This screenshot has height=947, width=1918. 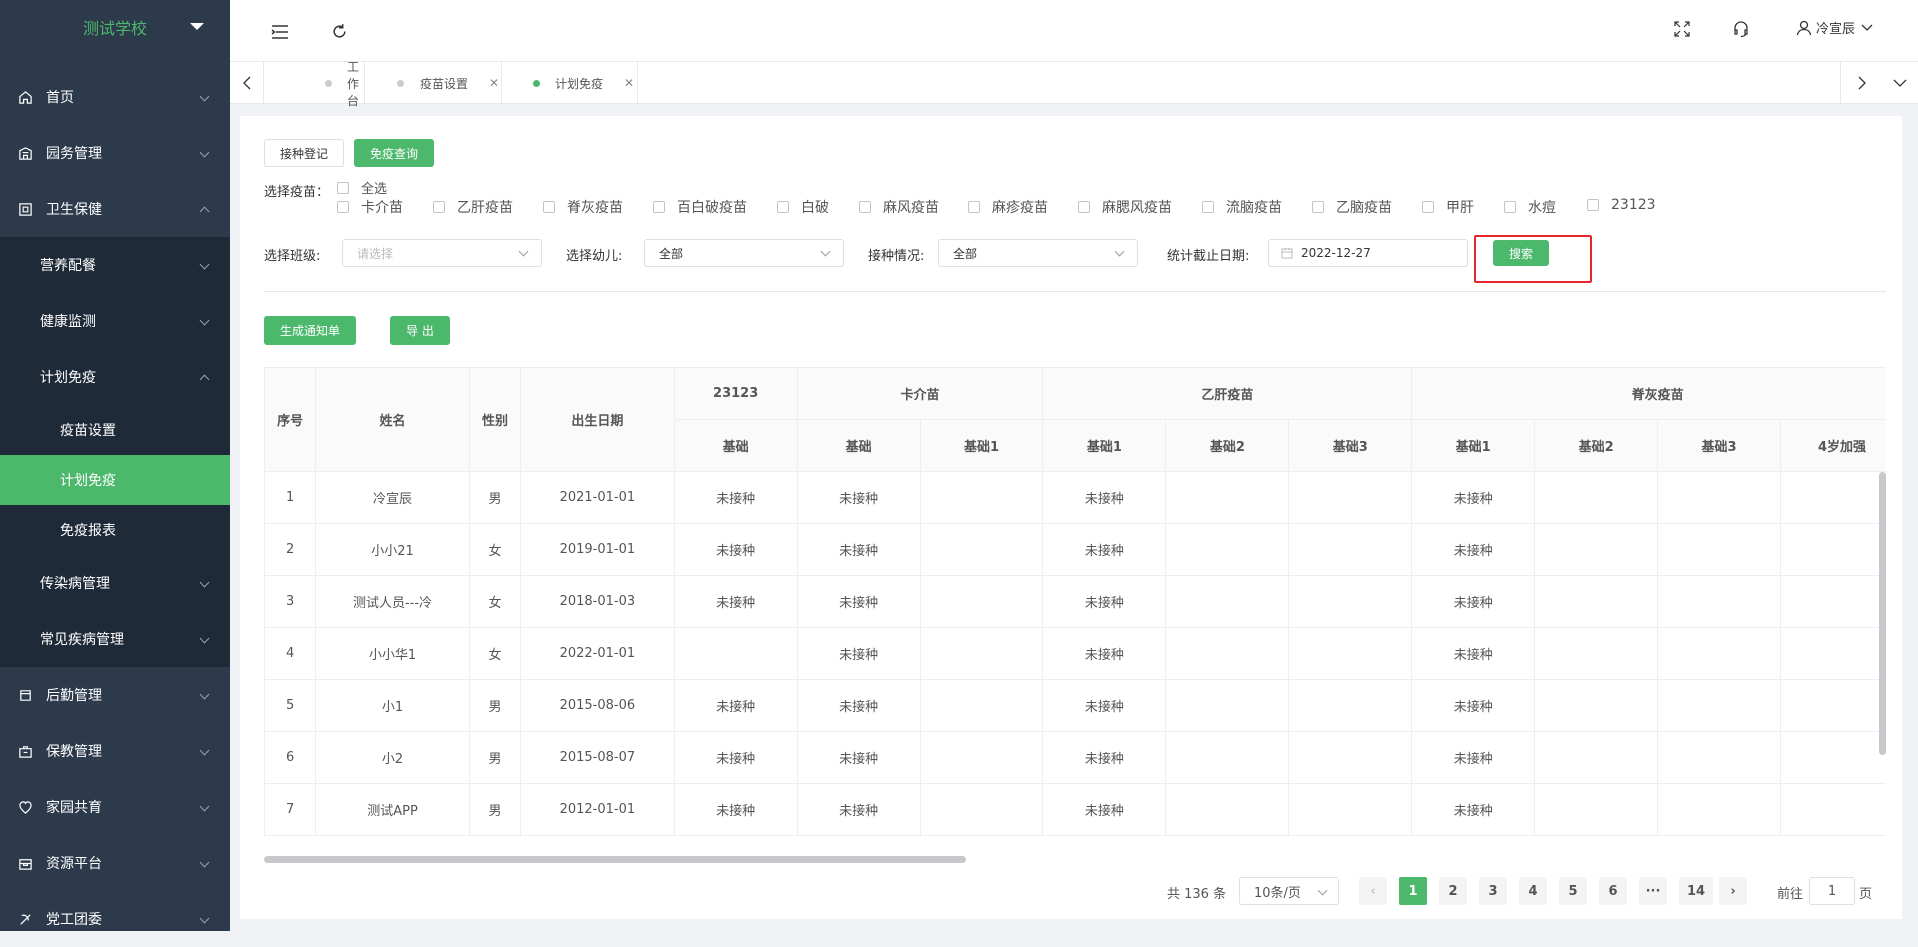 What do you see at coordinates (1696, 891) in the screenshot?
I see `page-button: 14` at bounding box center [1696, 891].